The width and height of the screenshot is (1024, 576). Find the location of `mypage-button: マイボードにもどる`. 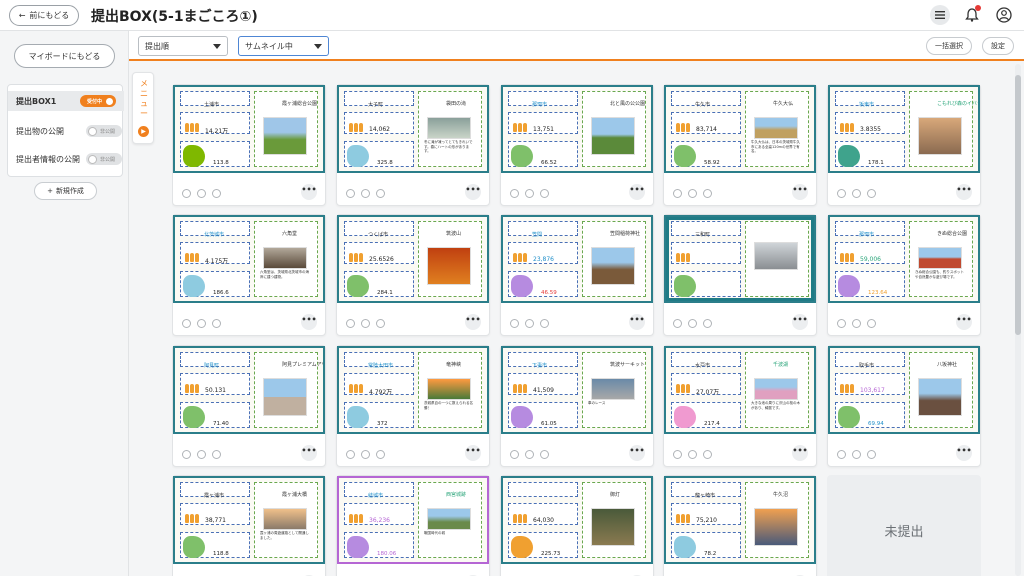

mypage-button: マイボードにもどる is located at coordinates (64, 56).